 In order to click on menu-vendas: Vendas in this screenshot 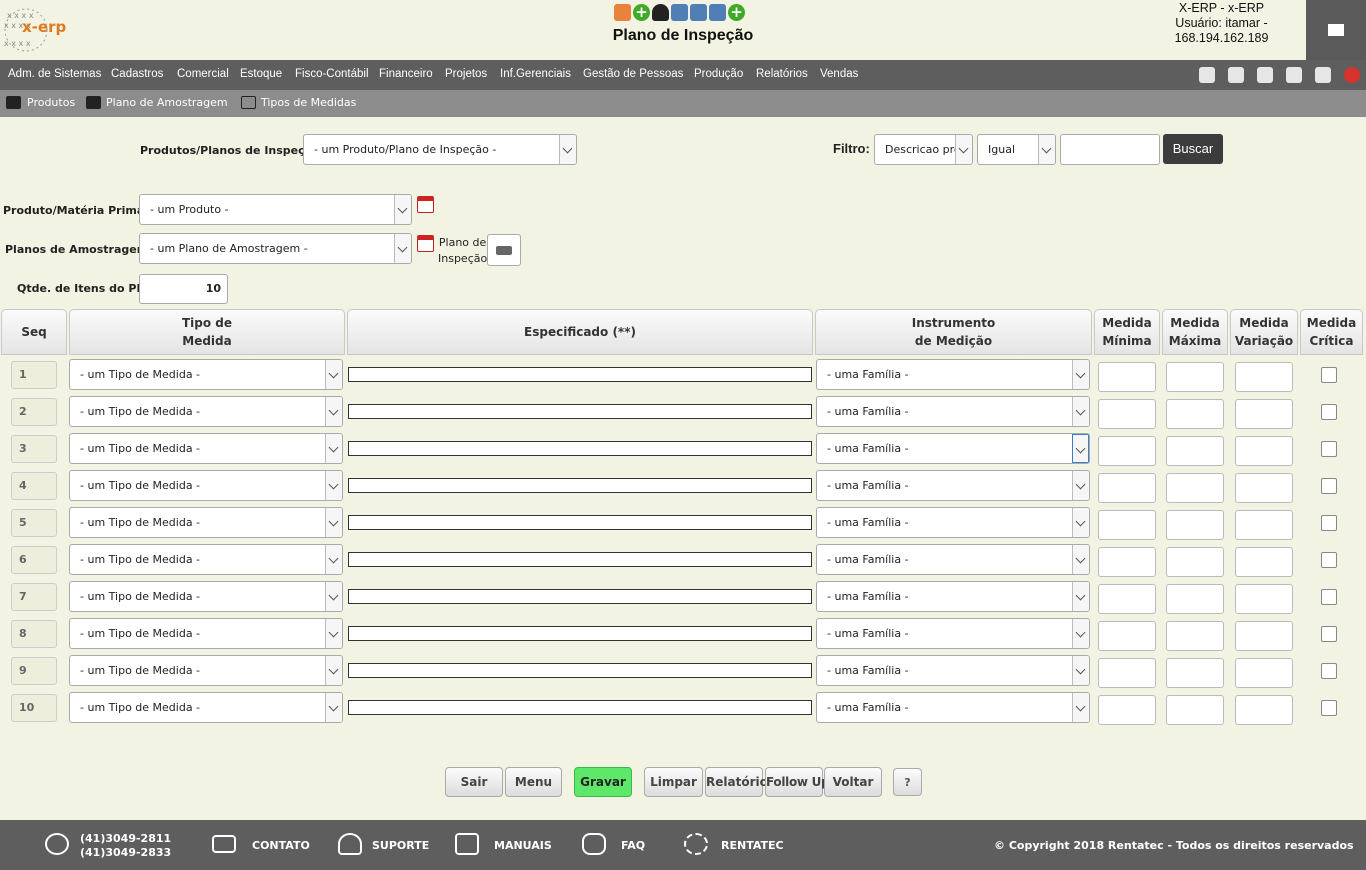, I will do `click(839, 74)`.